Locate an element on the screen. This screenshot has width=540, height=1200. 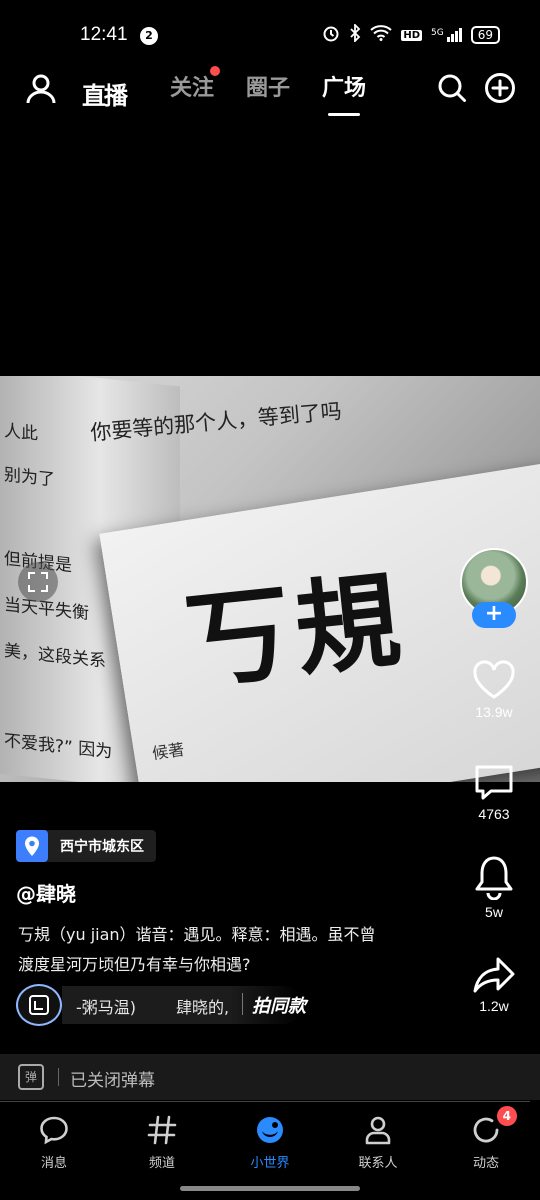
danmaku-toggle-icon: 弹 is located at coordinates (31, 1077).